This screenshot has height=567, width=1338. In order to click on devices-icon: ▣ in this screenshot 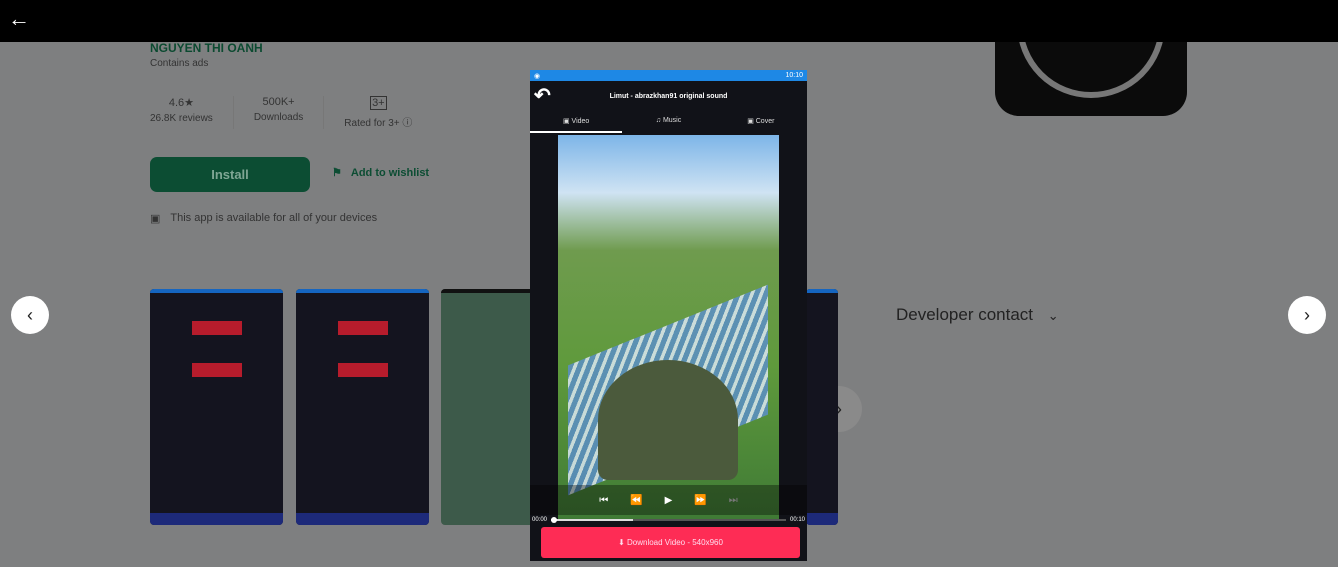, I will do `click(155, 219)`.